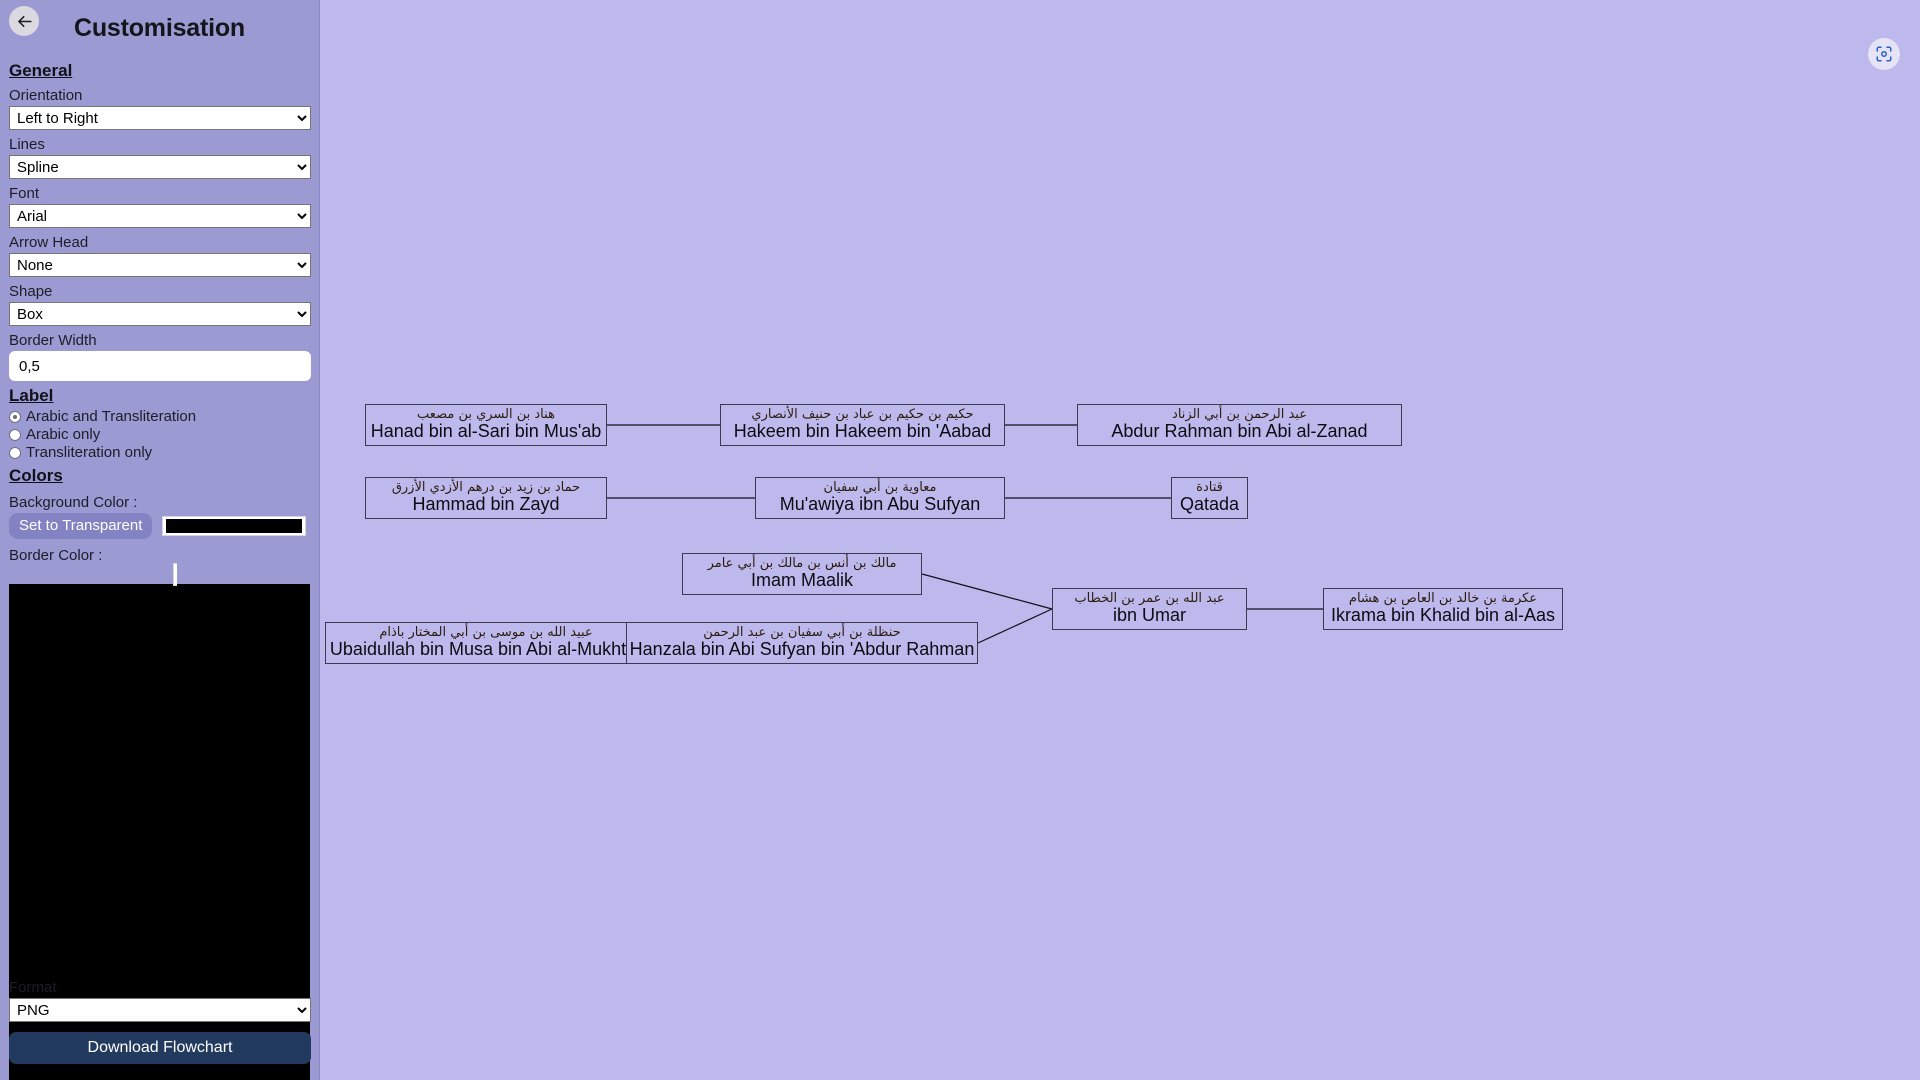 The height and width of the screenshot is (1080, 1920). What do you see at coordinates (89, 452) in the screenshot?
I see `label-option-text: Transliteration only` at bounding box center [89, 452].